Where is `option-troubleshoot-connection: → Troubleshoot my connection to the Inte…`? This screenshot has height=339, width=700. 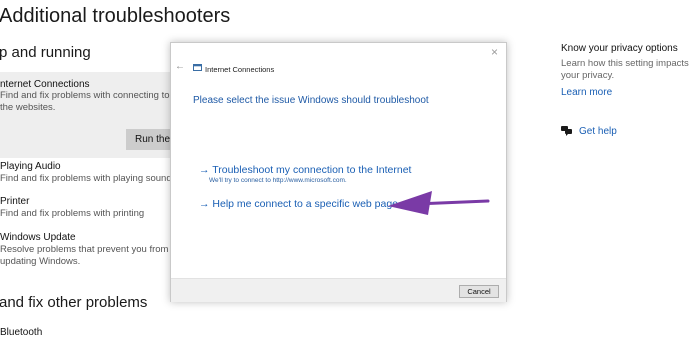 option-troubleshoot-connection: → Troubleshoot my connection to the Inte… is located at coordinates (305, 170).